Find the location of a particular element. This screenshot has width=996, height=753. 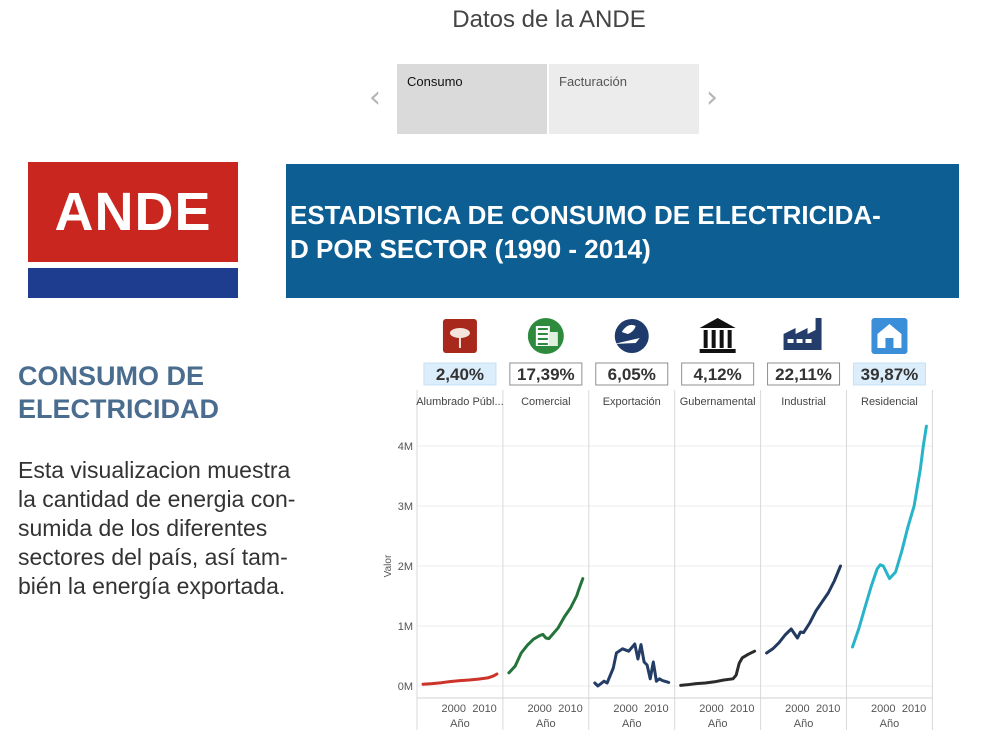

y-tick-label: 1M is located at coordinates (405, 627).